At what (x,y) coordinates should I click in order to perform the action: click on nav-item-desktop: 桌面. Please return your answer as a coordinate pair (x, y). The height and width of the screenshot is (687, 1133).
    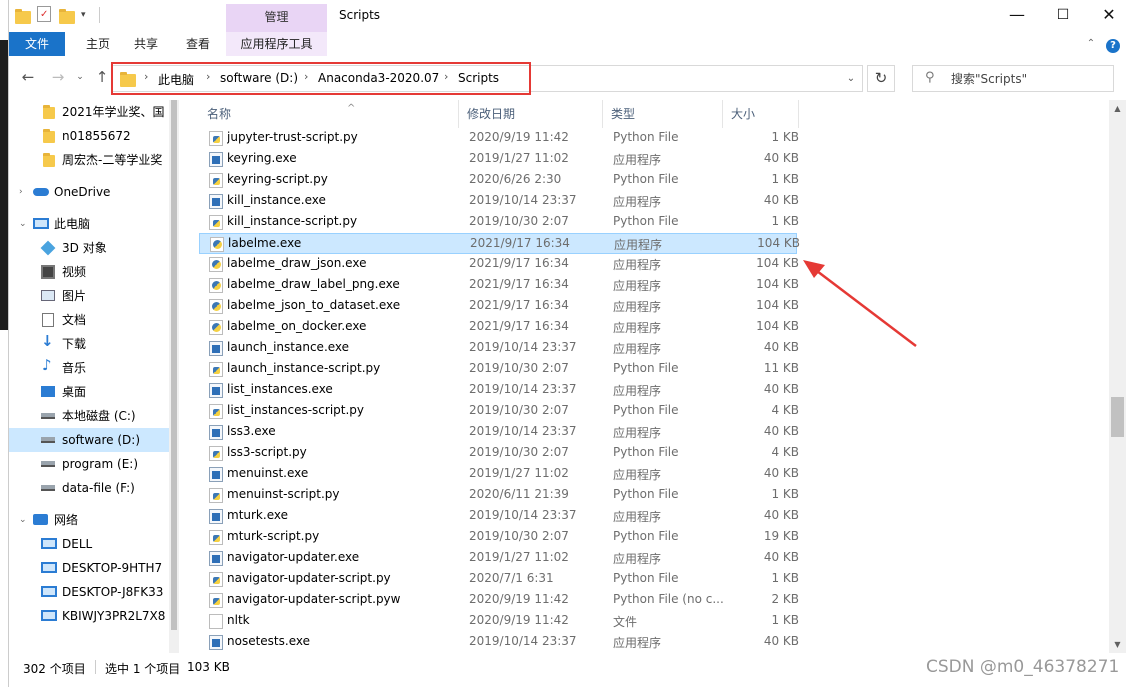
    Looking at the image, I should click on (89, 392).